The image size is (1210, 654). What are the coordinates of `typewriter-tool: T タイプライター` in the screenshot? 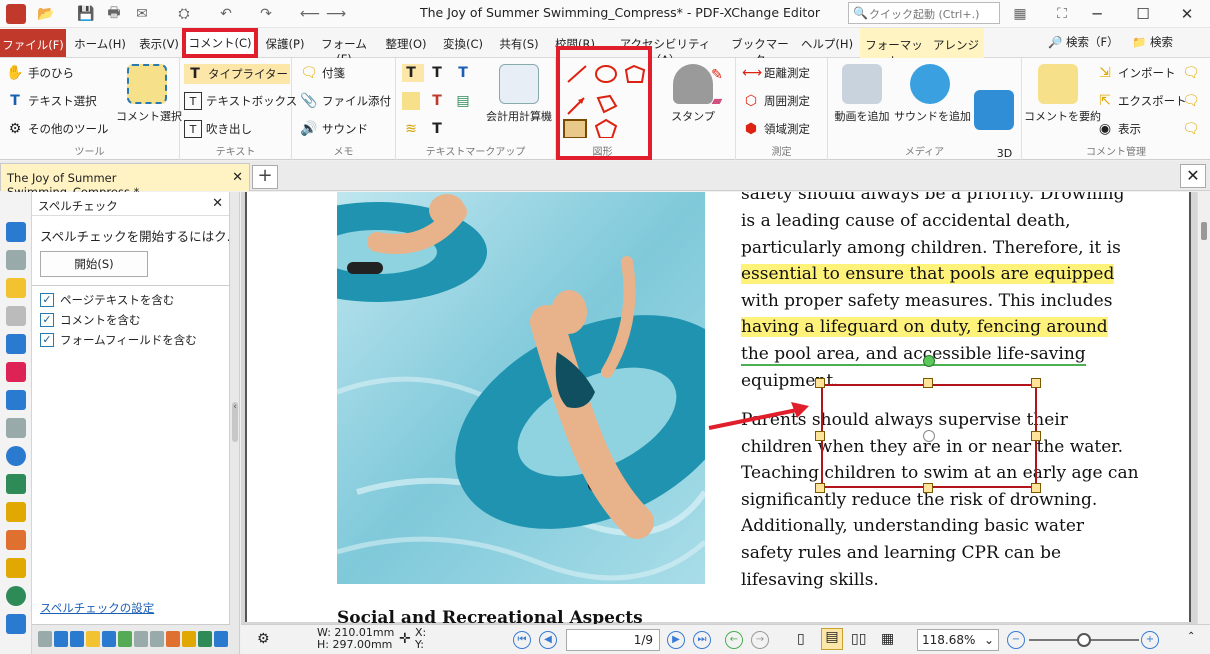 It's located at (237, 74).